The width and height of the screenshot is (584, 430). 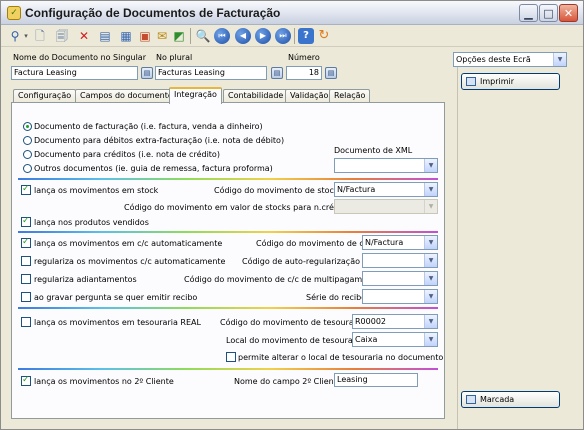 I want to click on doc-type-radio-invoice, so click(x=27, y=126).